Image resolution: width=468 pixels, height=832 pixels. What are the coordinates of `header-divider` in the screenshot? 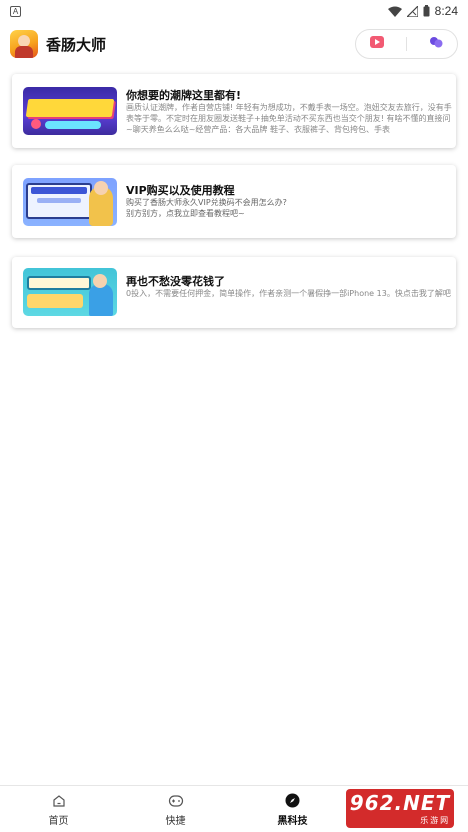 It's located at (406, 44).